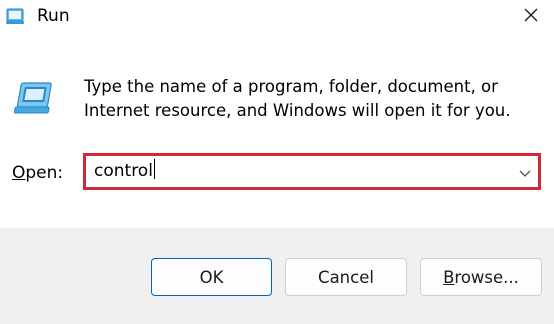  I want to click on open-label: Open:, so click(37, 173).